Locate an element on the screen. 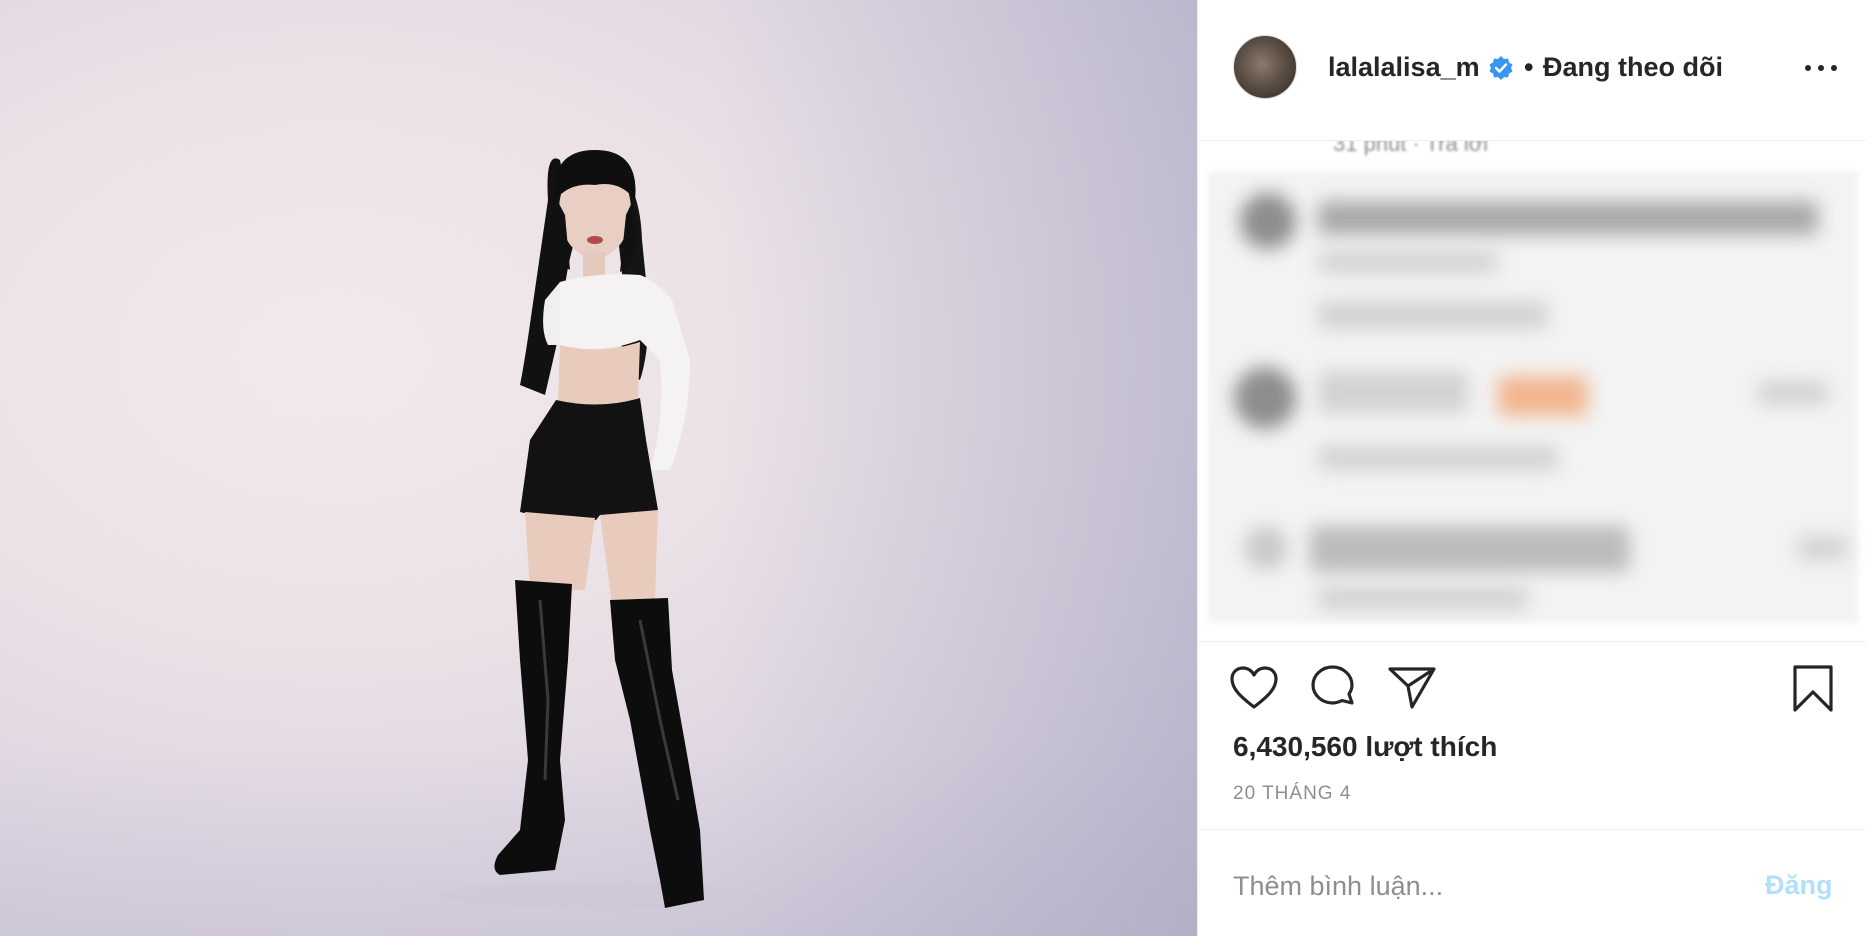 The height and width of the screenshot is (936, 1866). heart-icon is located at coordinates (1254, 688).